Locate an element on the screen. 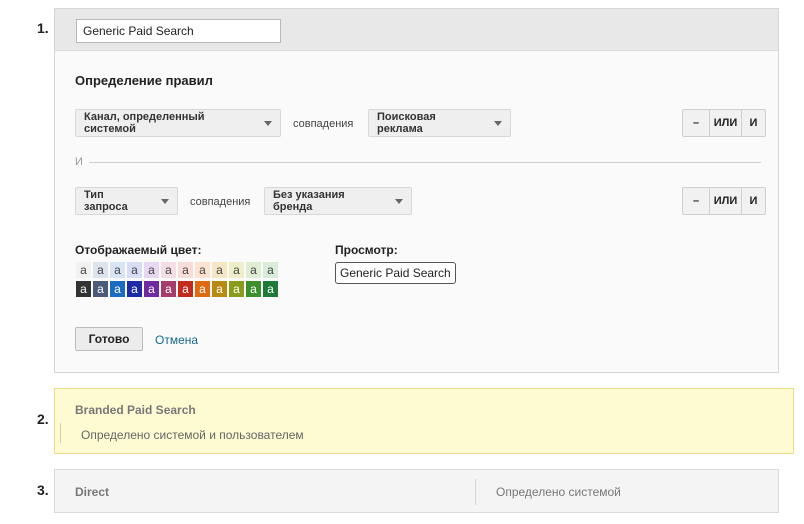 This screenshot has height=524, width=804. and-separator-line is located at coordinates (425, 162).